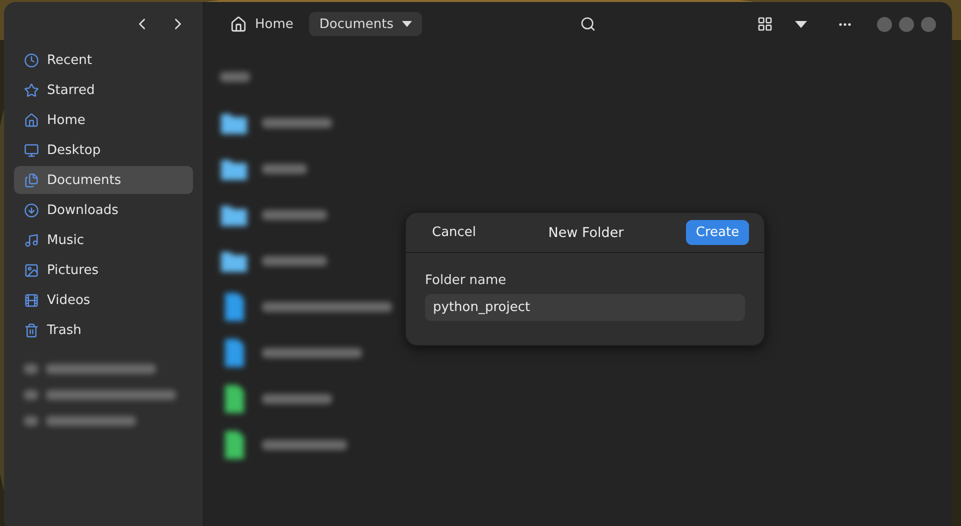 The height and width of the screenshot is (526, 961). I want to click on sidebar-item: Downloads, so click(103, 210).